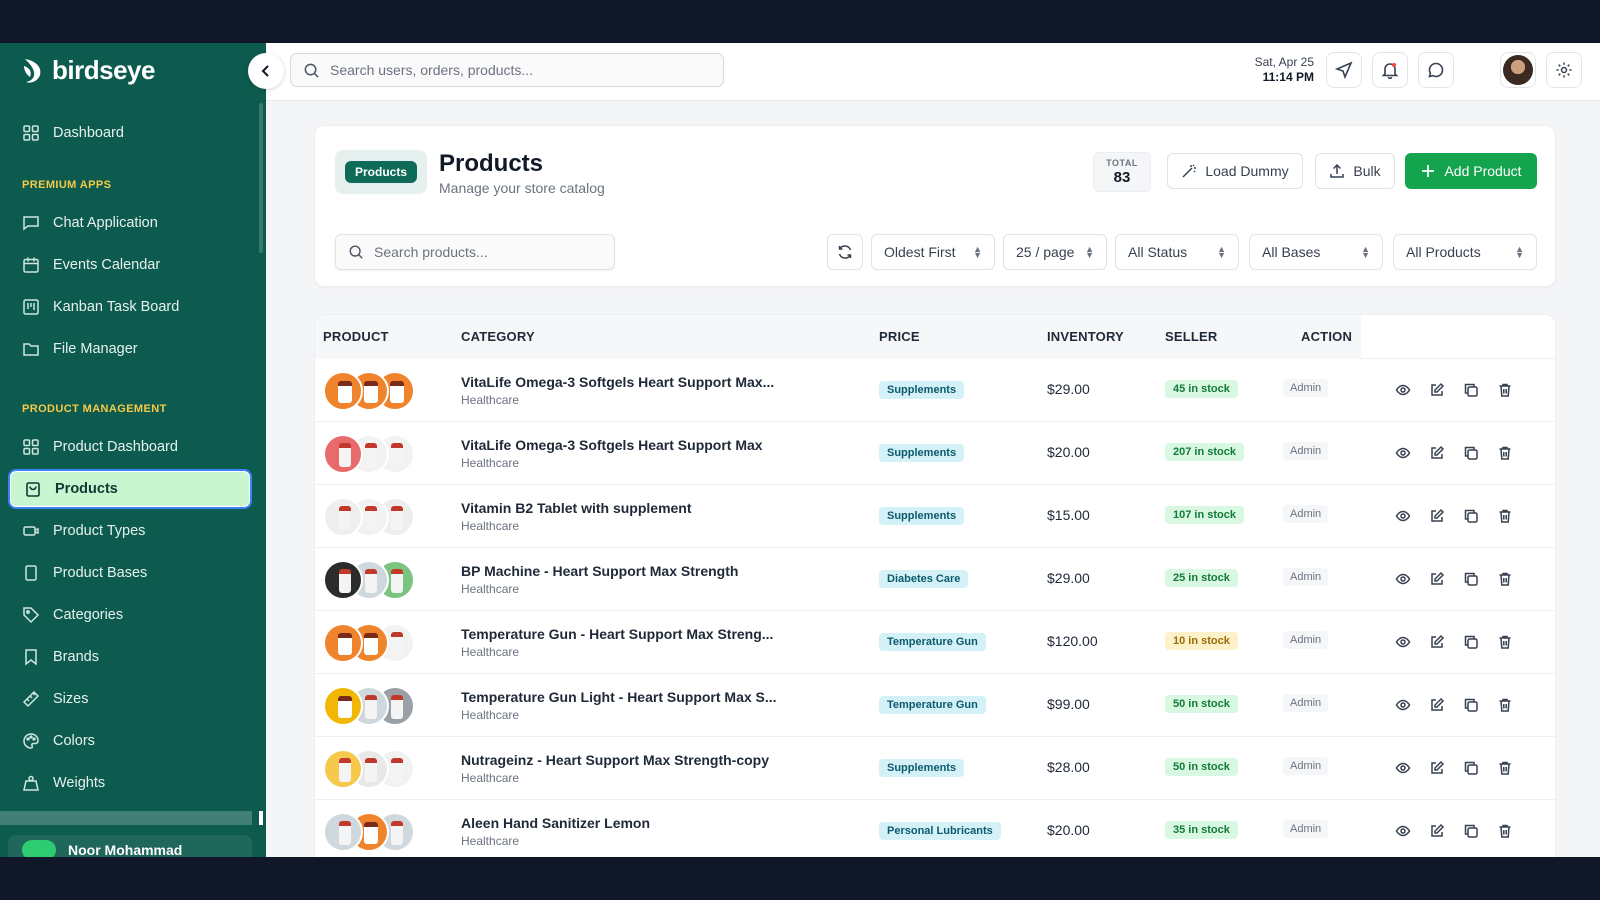 The image size is (1600, 900). Describe the element at coordinates (1191, 336) in the screenshot. I see `column-header-seller: SELLER` at that location.